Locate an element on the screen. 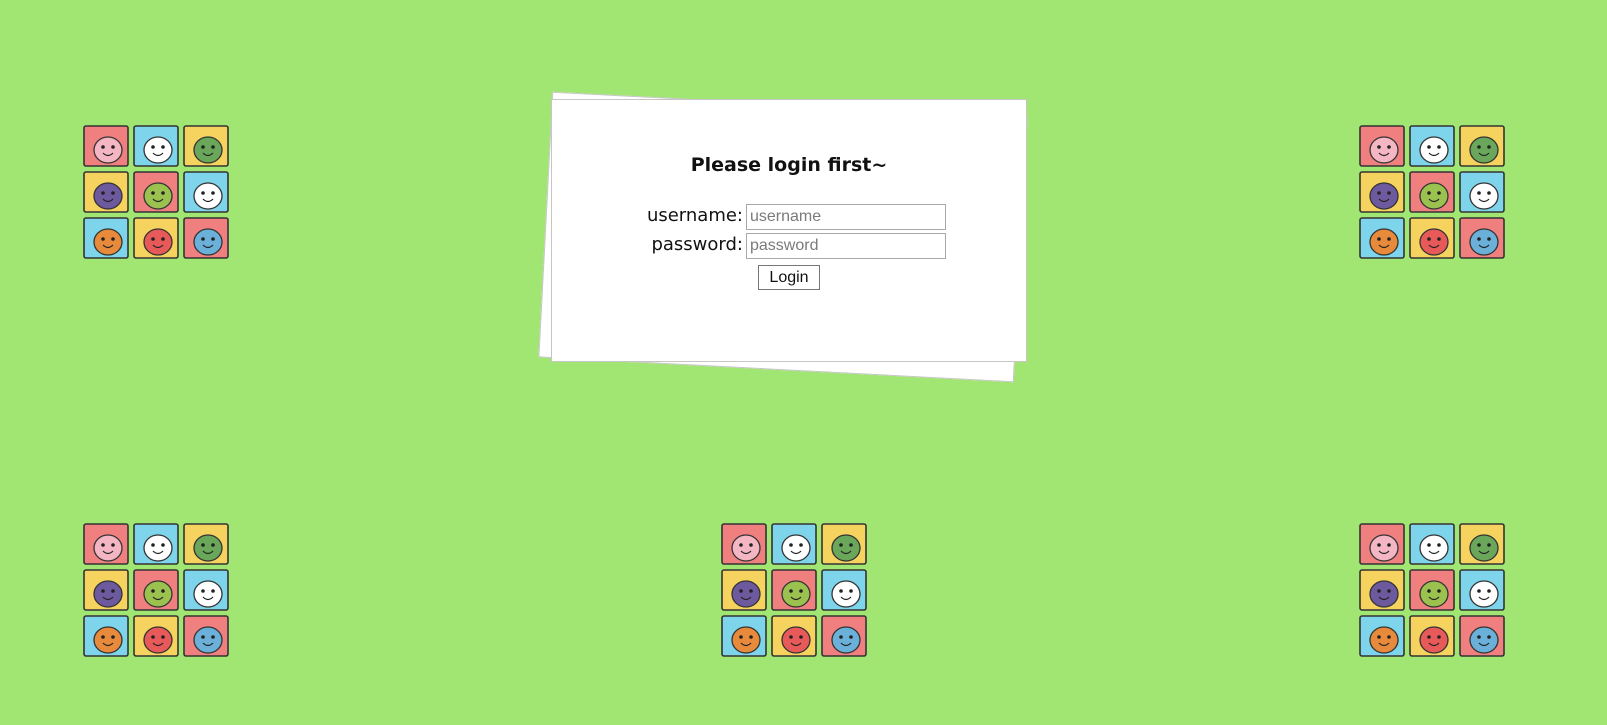 Image resolution: width=1607 pixels, height=725 pixels. password-row: password: is located at coordinates (790, 247).